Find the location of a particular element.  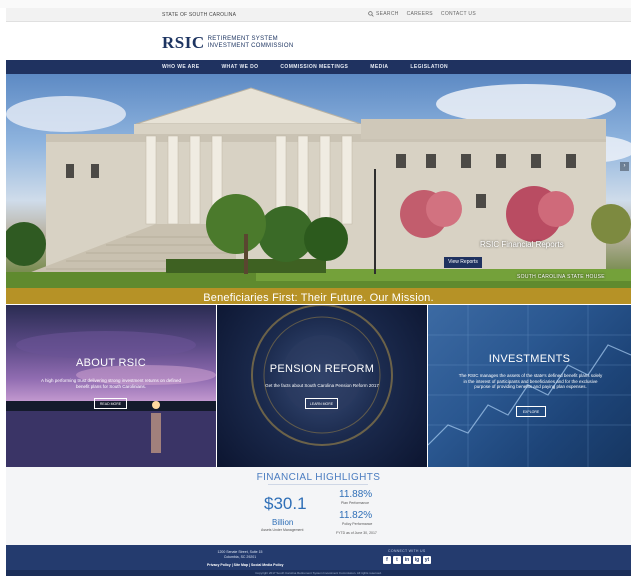

about-read-more-button: READ MORE is located at coordinates (110, 403).